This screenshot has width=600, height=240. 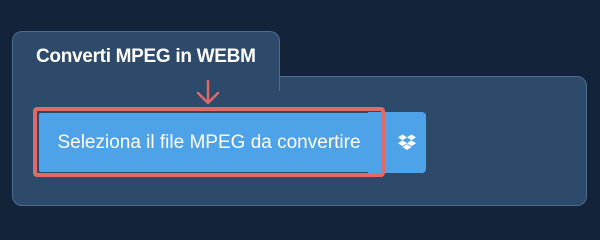 I want to click on dropbox-icon, so click(x=407, y=142).